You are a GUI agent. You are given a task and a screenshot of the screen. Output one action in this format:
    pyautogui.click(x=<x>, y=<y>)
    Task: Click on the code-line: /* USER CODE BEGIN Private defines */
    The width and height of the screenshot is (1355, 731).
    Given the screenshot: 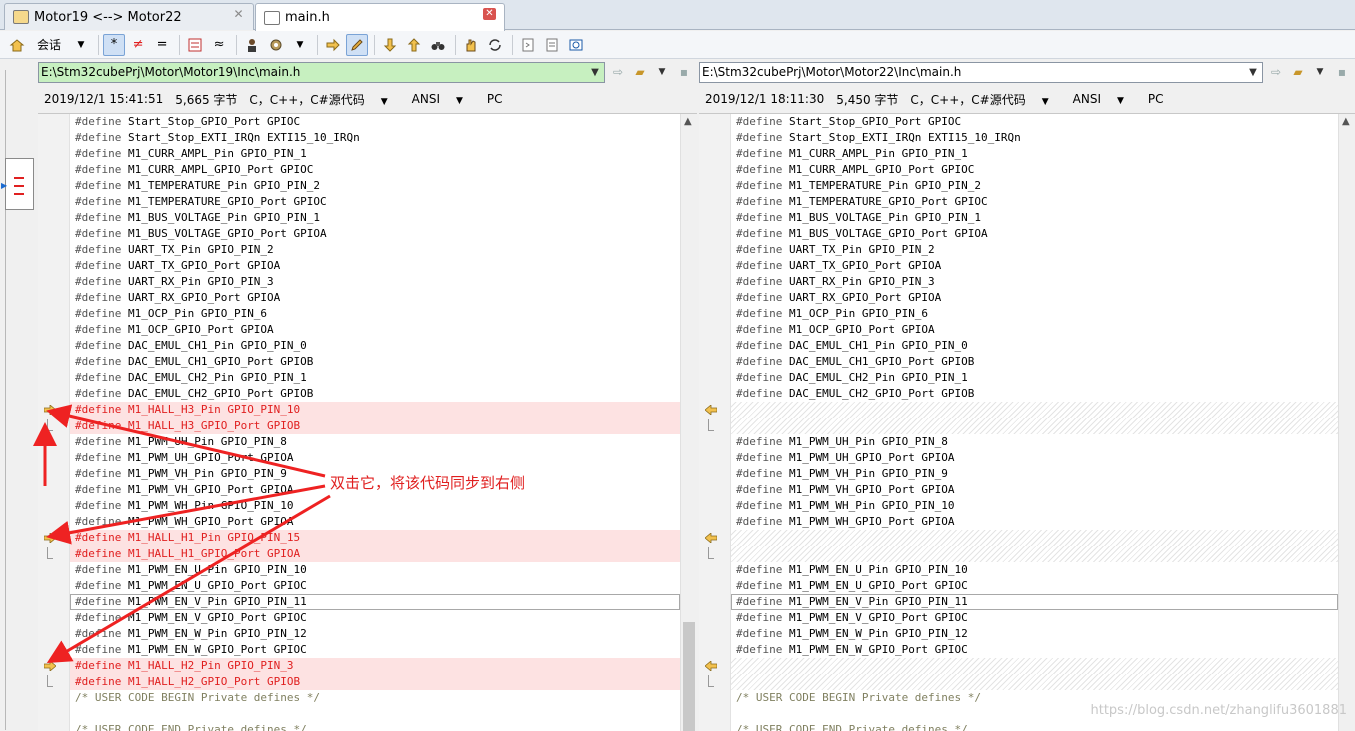 What is the action you would take?
    pyautogui.click(x=375, y=698)
    